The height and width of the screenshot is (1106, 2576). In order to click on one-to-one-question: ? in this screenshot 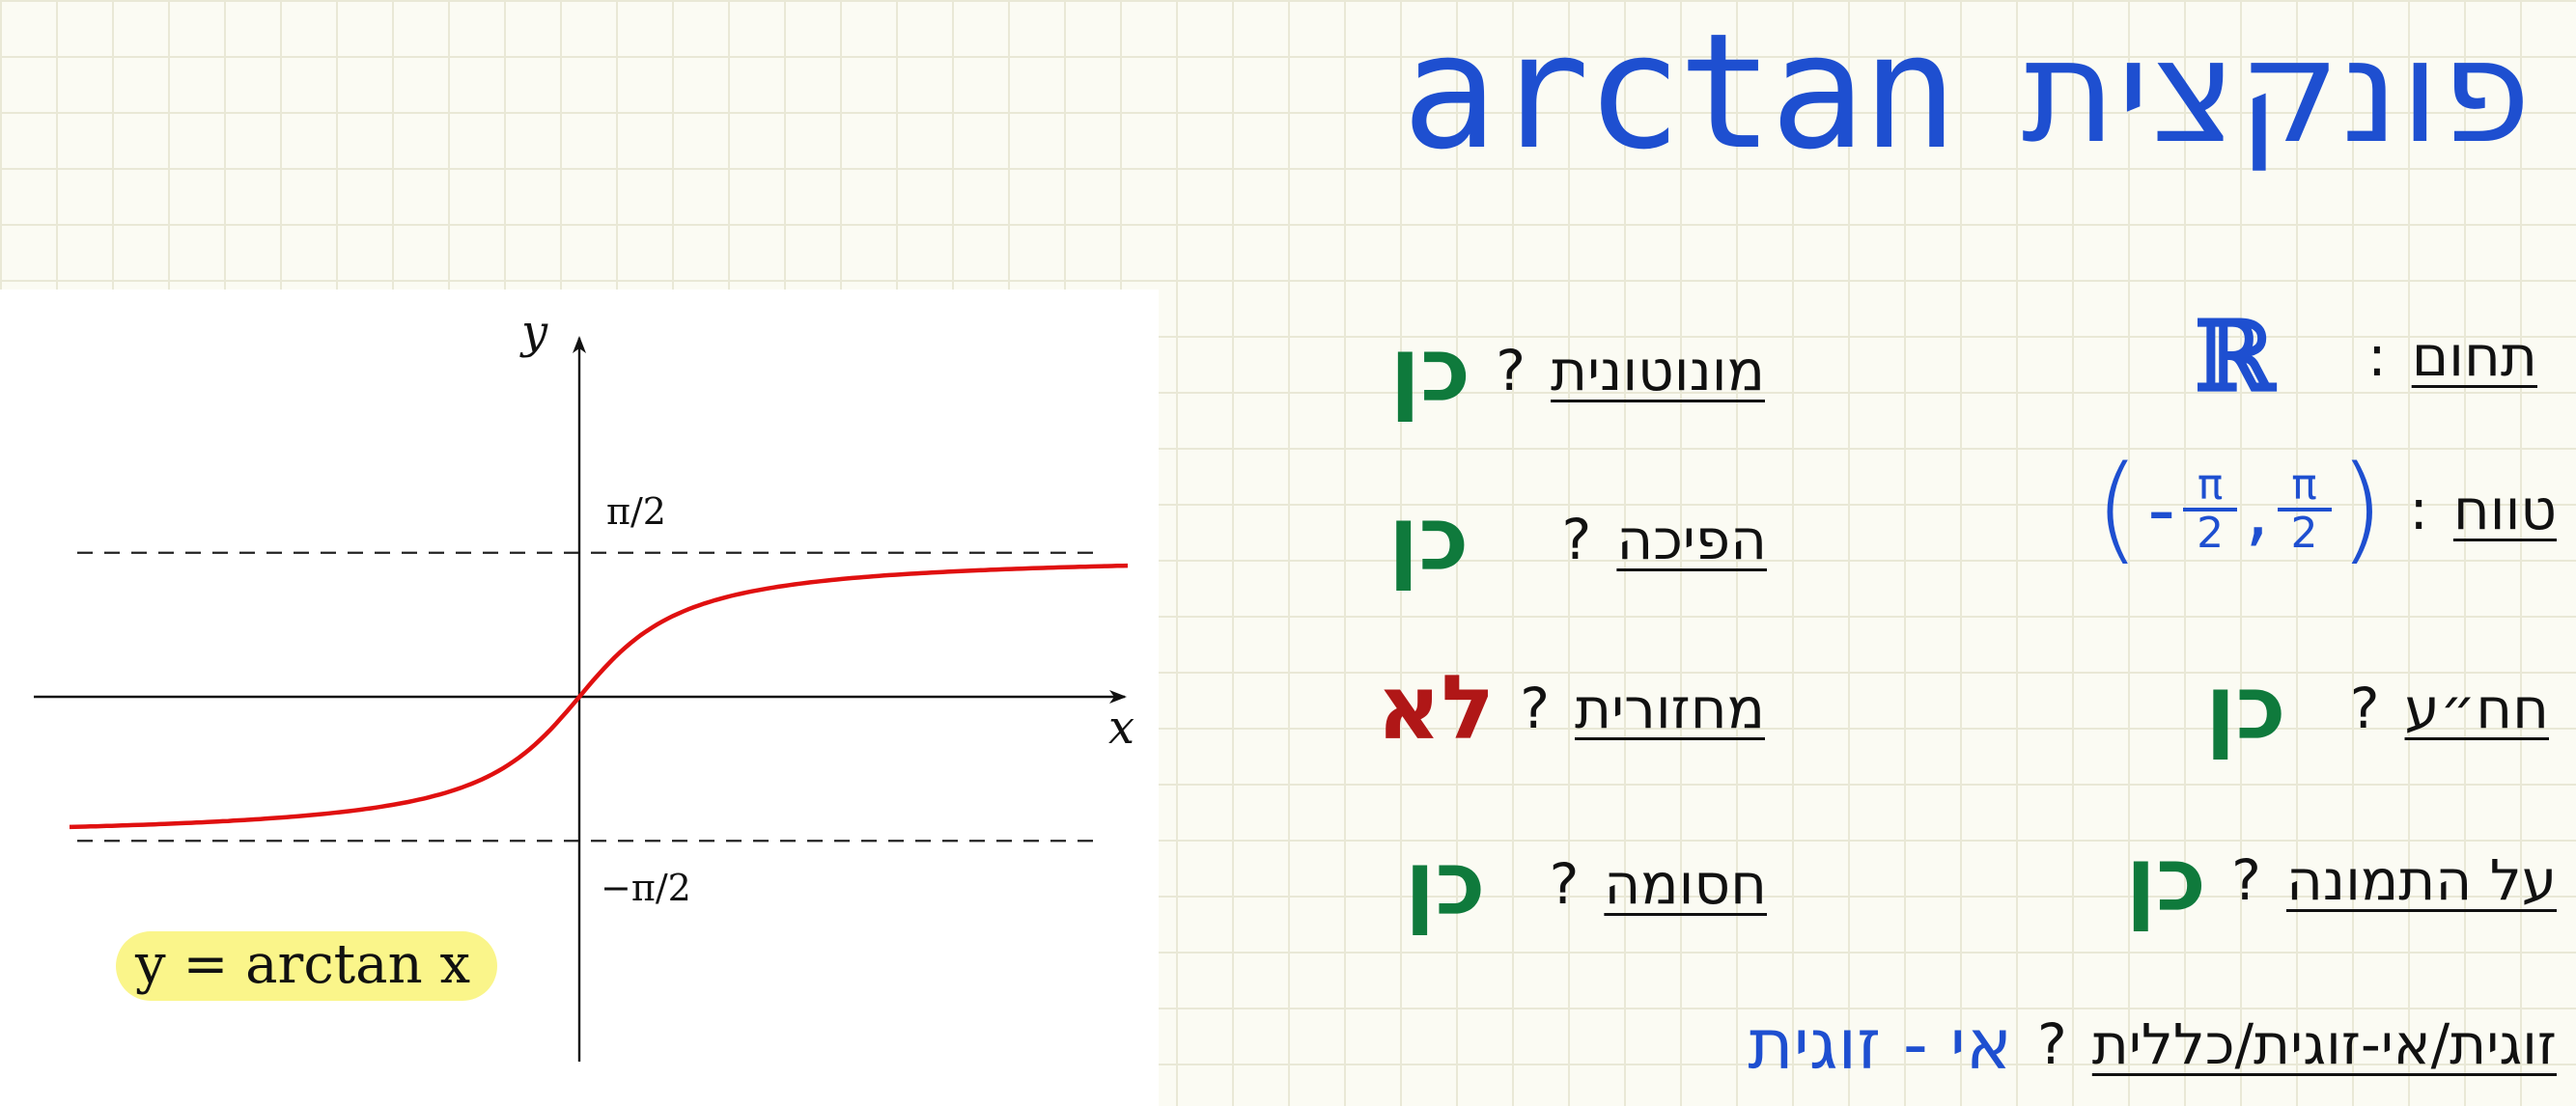, I will do `click(2365, 708)`.